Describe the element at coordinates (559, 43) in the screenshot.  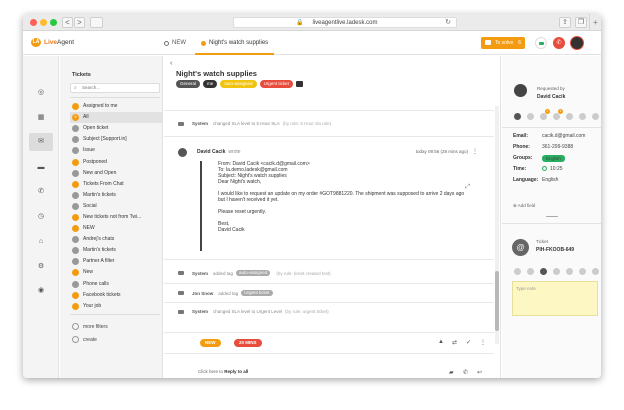
I see `phone-status-button: ✆` at that location.